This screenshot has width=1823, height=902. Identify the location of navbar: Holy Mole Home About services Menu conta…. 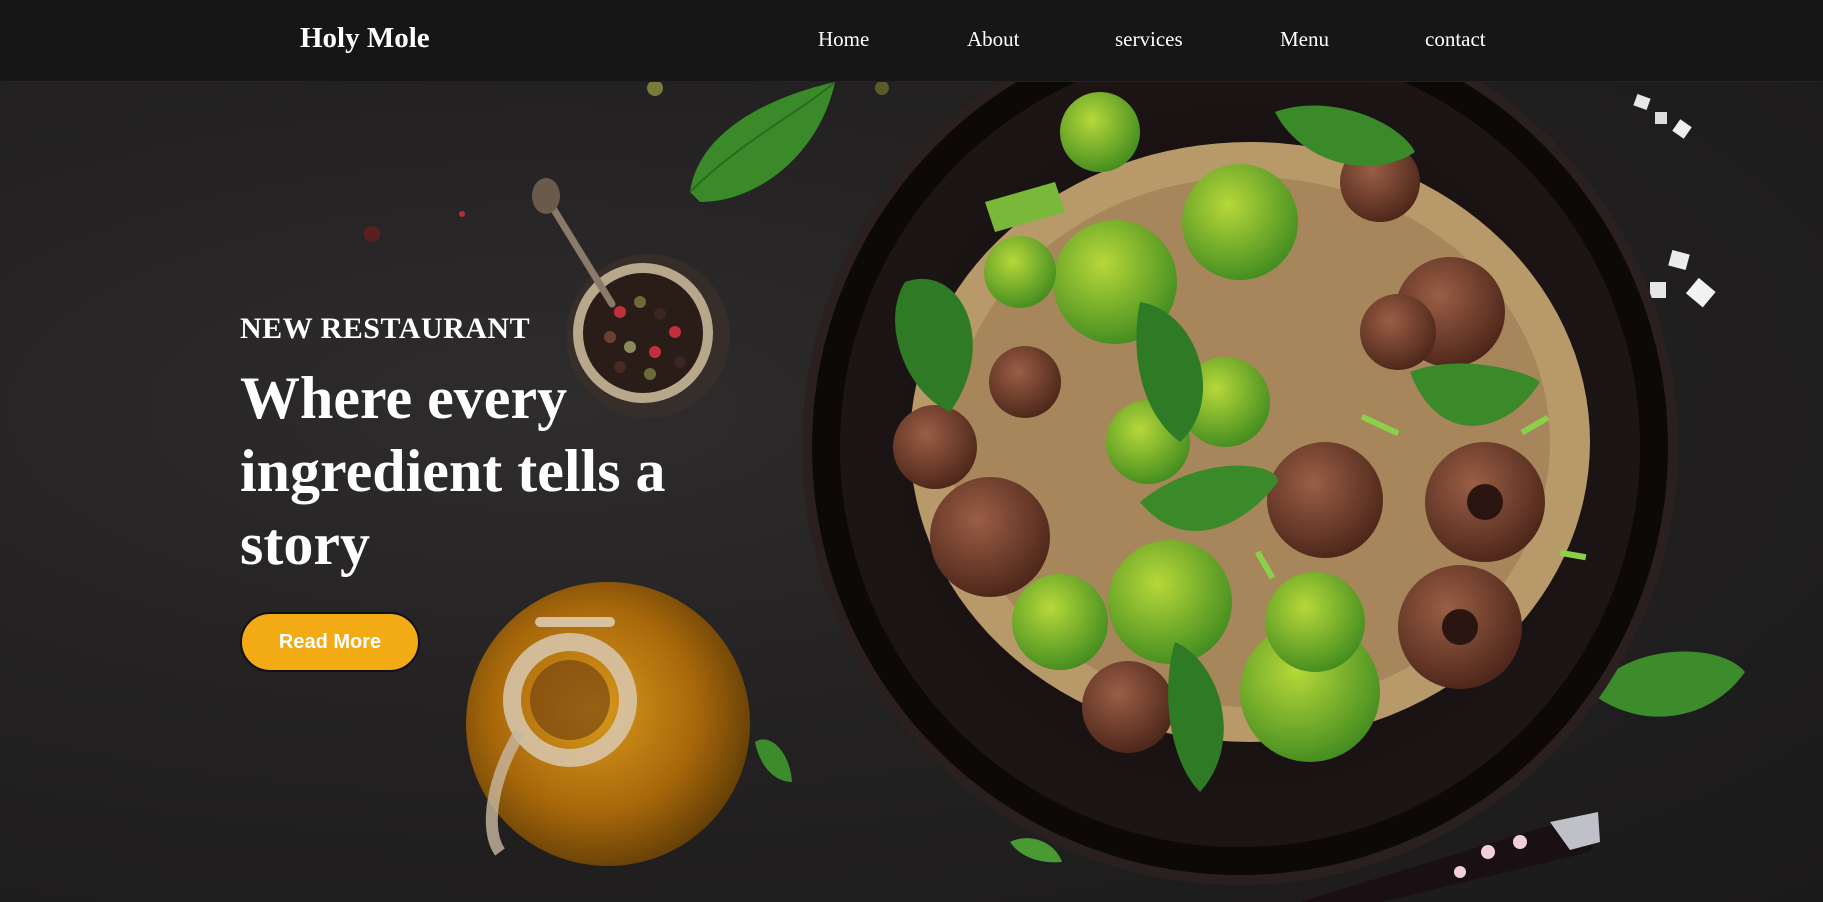
(911, 41).